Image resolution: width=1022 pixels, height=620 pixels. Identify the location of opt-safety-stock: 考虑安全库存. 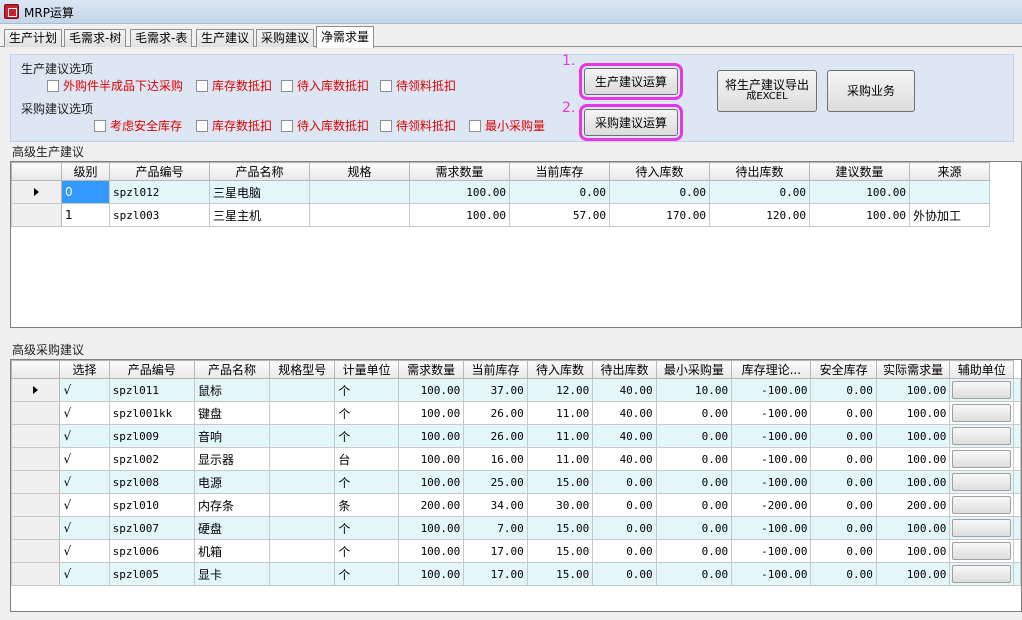
(138, 125).